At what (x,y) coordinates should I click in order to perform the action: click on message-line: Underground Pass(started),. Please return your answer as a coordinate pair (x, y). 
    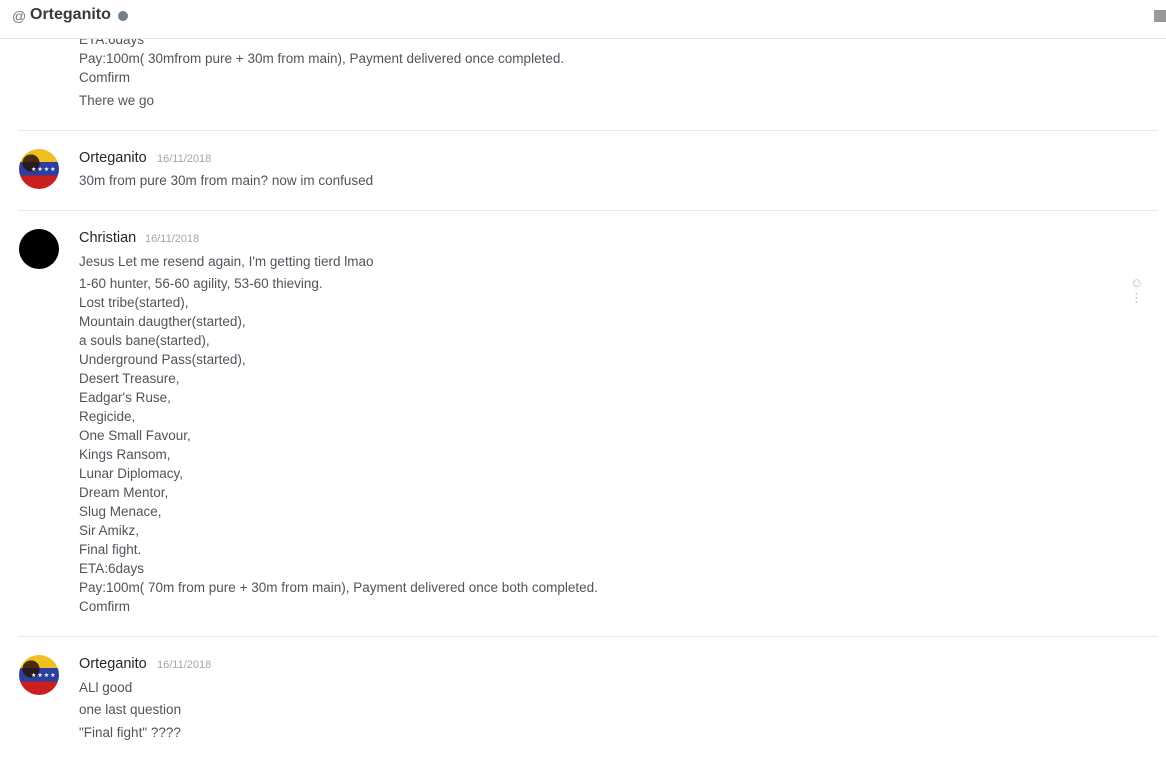
    Looking at the image, I should click on (162, 359).